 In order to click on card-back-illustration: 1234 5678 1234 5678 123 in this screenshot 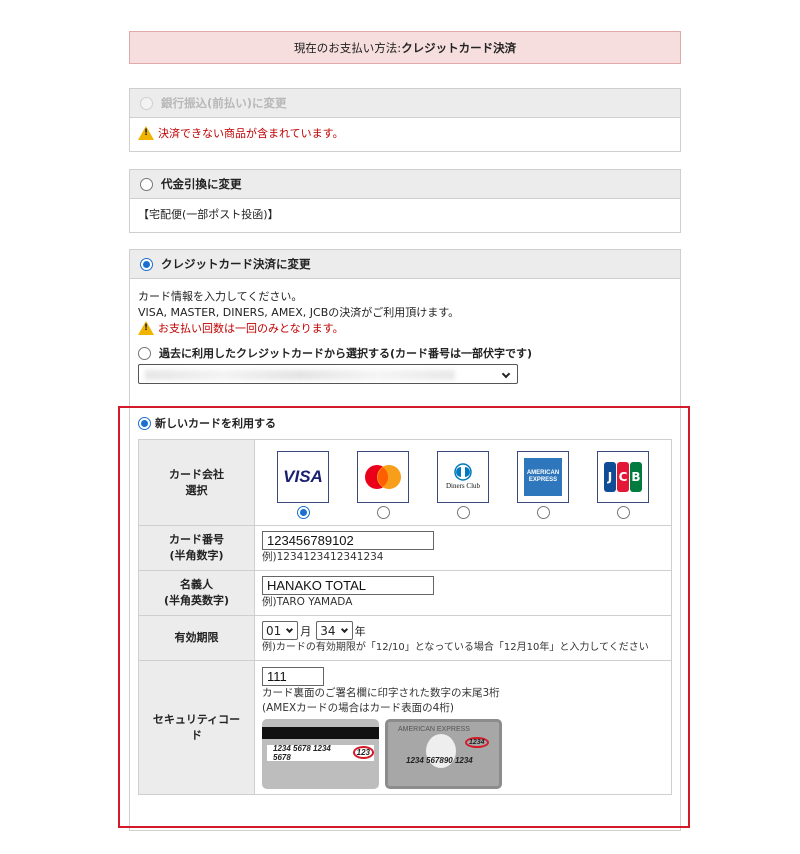, I will do `click(320, 753)`.